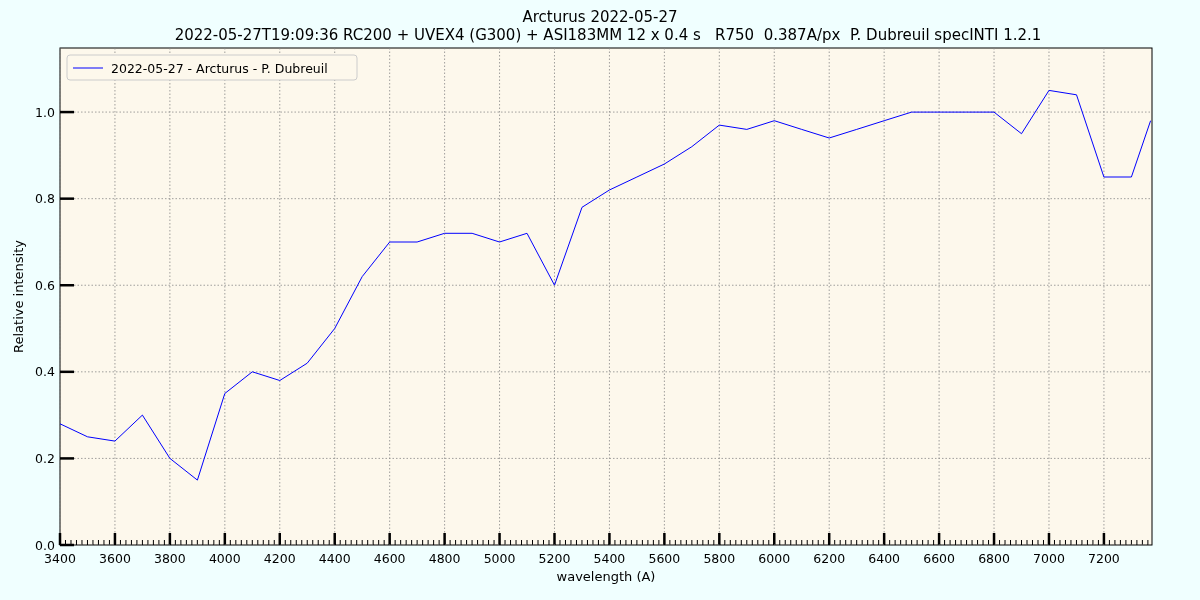 Image resolution: width=1200 pixels, height=600 pixels. What do you see at coordinates (45, 112) in the screenshot?
I see `y-tick-label: 1.0` at bounding box center [45, 112].